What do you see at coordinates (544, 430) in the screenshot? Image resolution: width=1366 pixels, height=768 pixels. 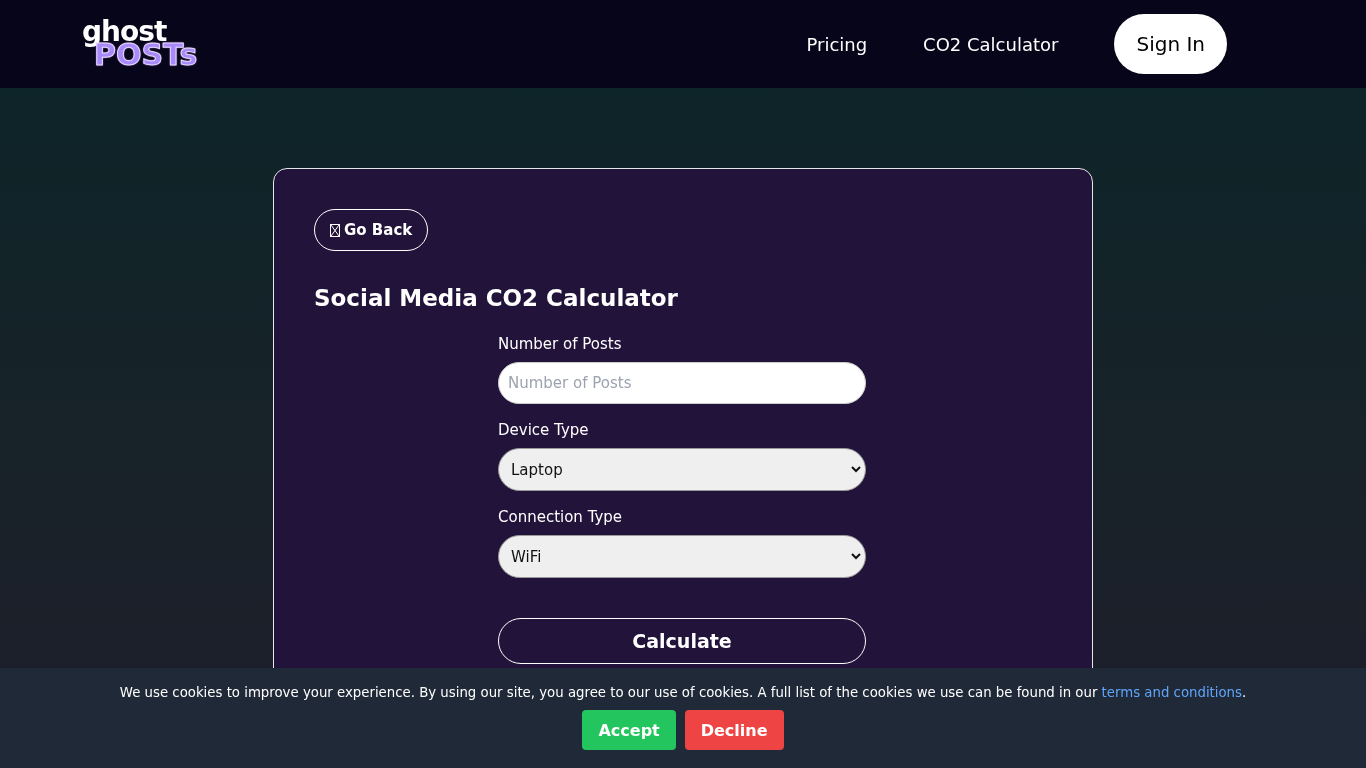 I see `field-label: Device Type` at bounding box center [544, 430].